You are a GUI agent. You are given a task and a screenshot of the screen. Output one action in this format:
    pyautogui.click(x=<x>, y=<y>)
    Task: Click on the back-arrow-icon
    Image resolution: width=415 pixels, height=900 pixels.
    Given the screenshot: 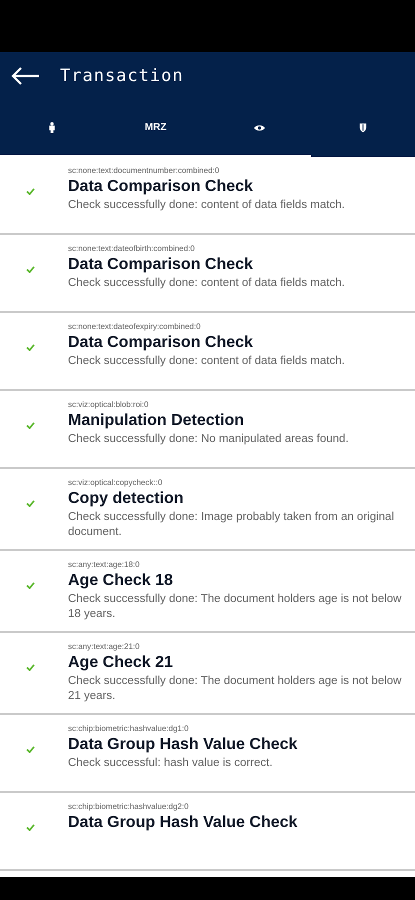 What is the action you would take?
    pyautogui.click(x=25, y=76)
    